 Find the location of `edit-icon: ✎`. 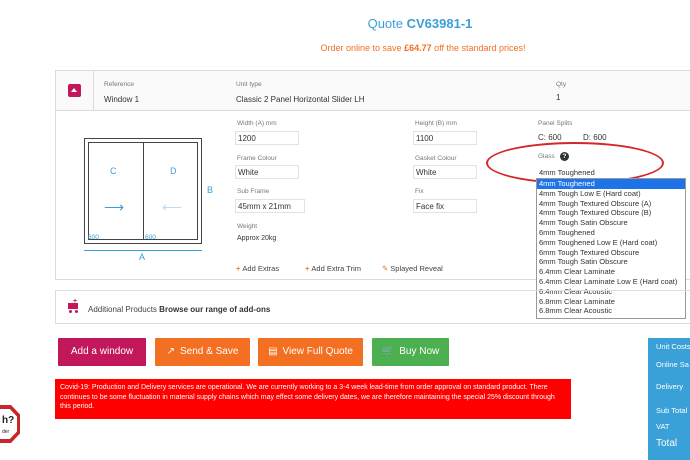

edit-icon: ✎ is located at coordinates (385, 268).